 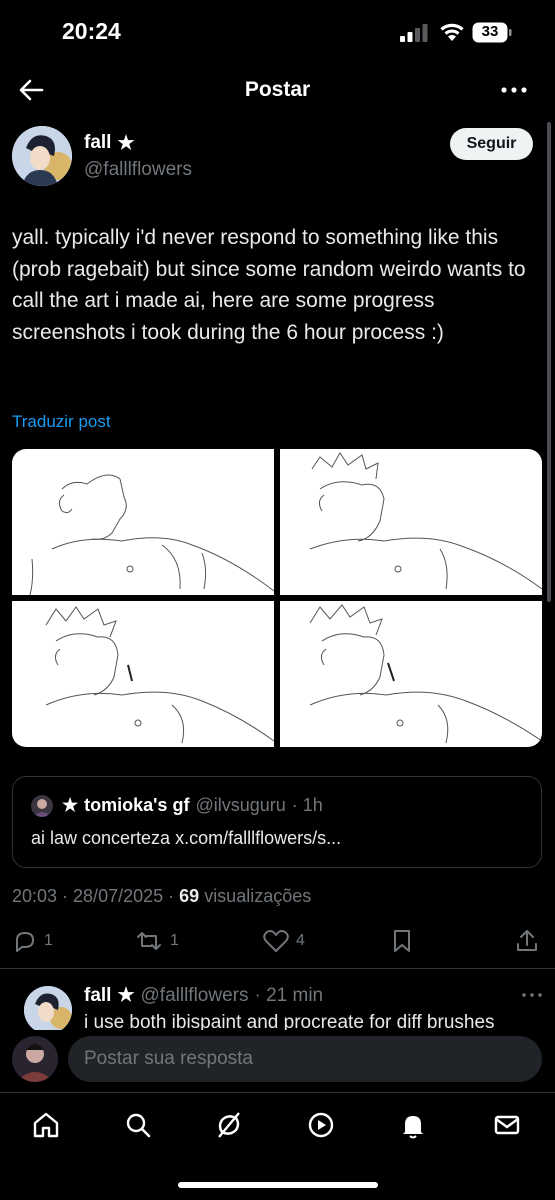 What do you see at coordinates (258, 896) in the screenshot?
I see `view-label: visualizações` at bounding box center [258, 896].